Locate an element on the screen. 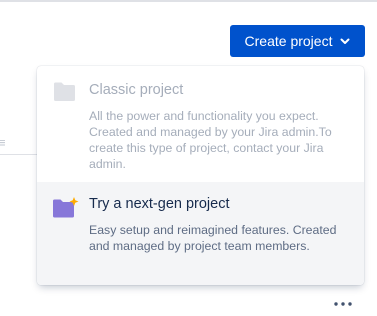 The image size is (377, 316). background-divider is located at coordinates (20, 154).